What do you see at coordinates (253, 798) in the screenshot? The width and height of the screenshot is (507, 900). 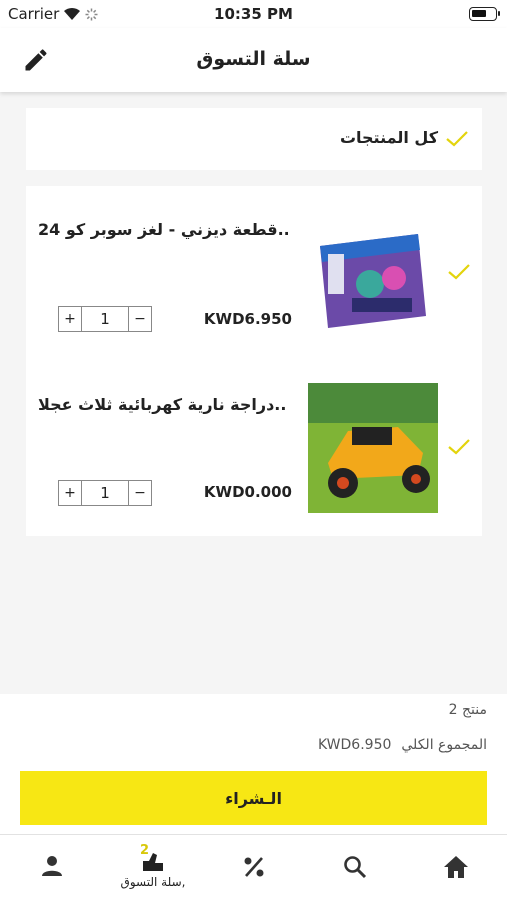 I see `checkout-button: الـشراء` at bounding box center [253, 798].